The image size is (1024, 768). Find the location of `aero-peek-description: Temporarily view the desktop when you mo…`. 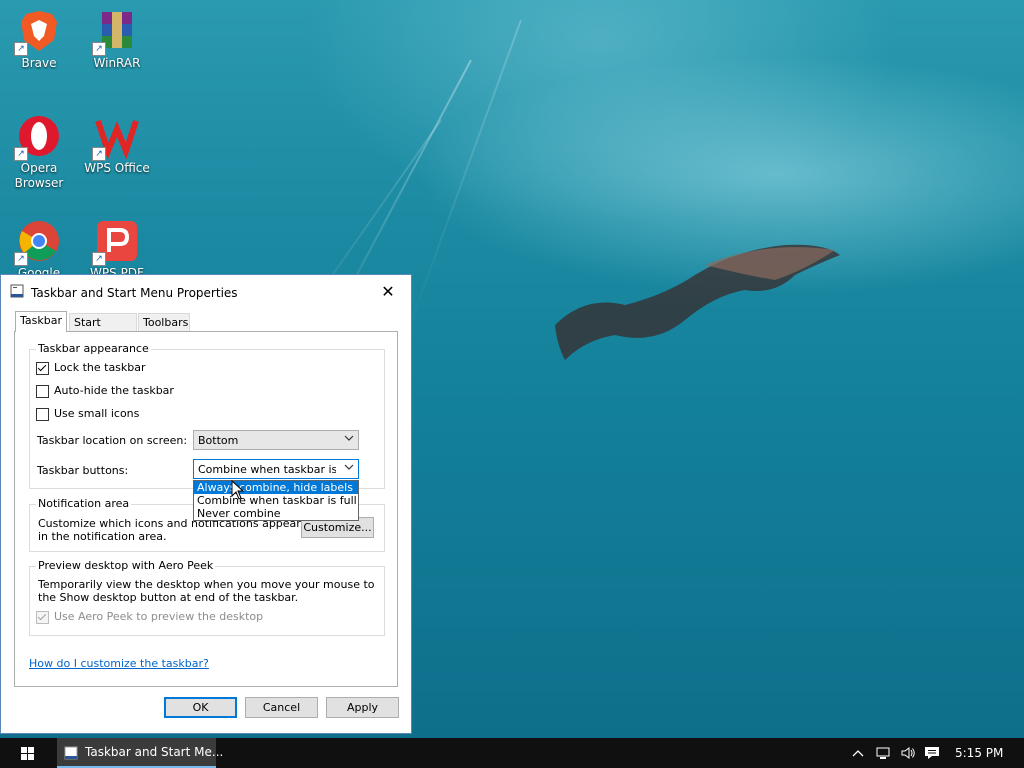

aero-peek-description: Temporarily view the desktop when you mo… is located at coordinates (206, 591).